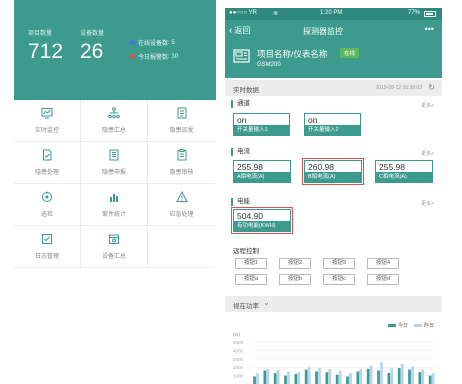 The image size is (462, 384). What do you see at coordinates (238, 367) in the screenshot?
I see `y-tick-label: 2000` at bounding box center [238, 367].